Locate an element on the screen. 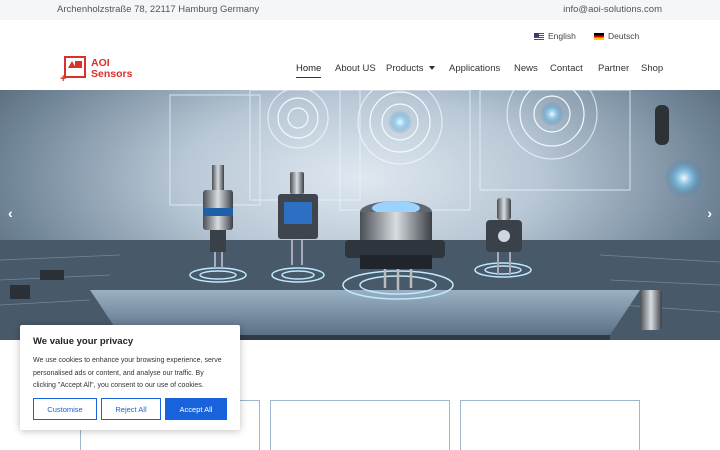 The image size is (720, 450). hero-next-arrow-icon: › is located at coordinates (709, 213).